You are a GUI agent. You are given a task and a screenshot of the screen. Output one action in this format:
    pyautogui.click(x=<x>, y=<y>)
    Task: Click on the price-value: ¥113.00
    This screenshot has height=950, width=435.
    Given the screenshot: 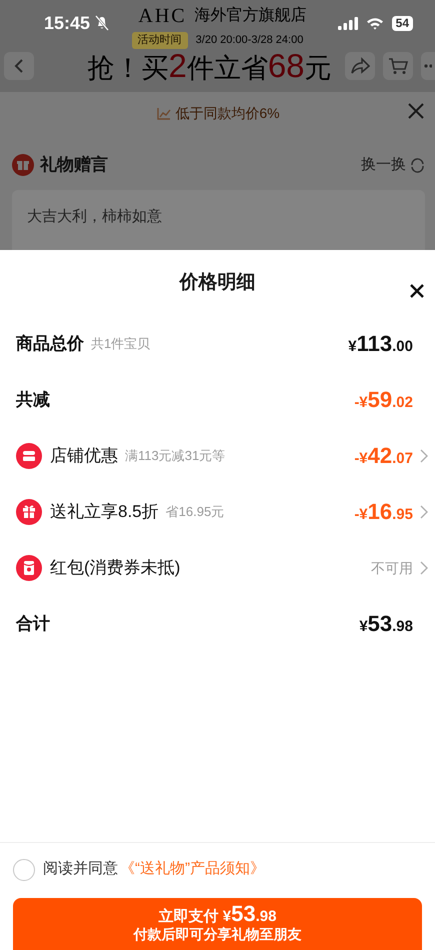 What is the action you would take?
    pyautogui.click(x=380, y=344)
    